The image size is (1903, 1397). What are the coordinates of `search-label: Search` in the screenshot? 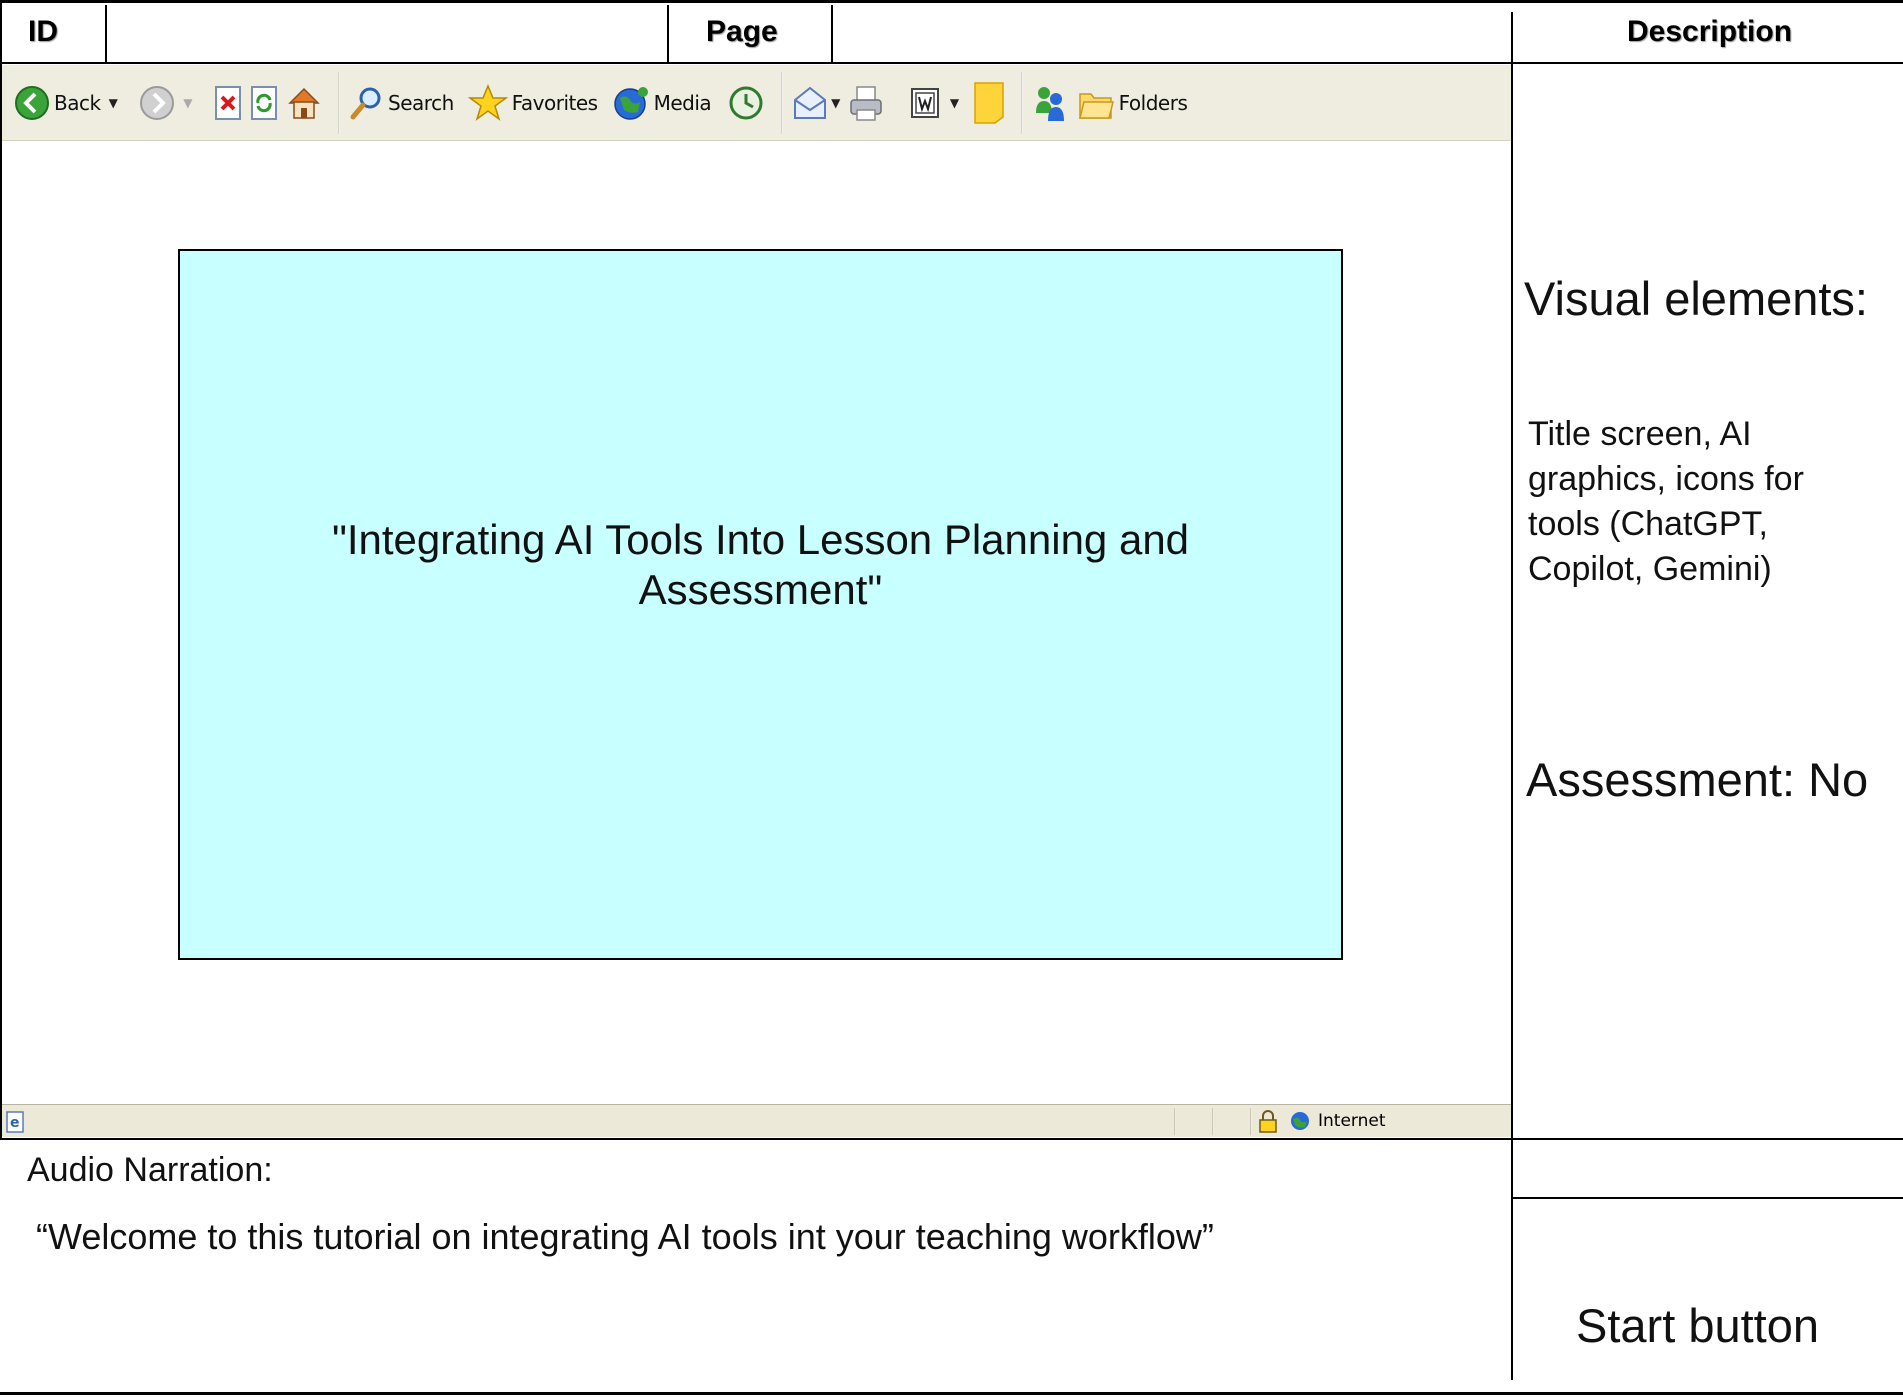 It's located at (421, 102).